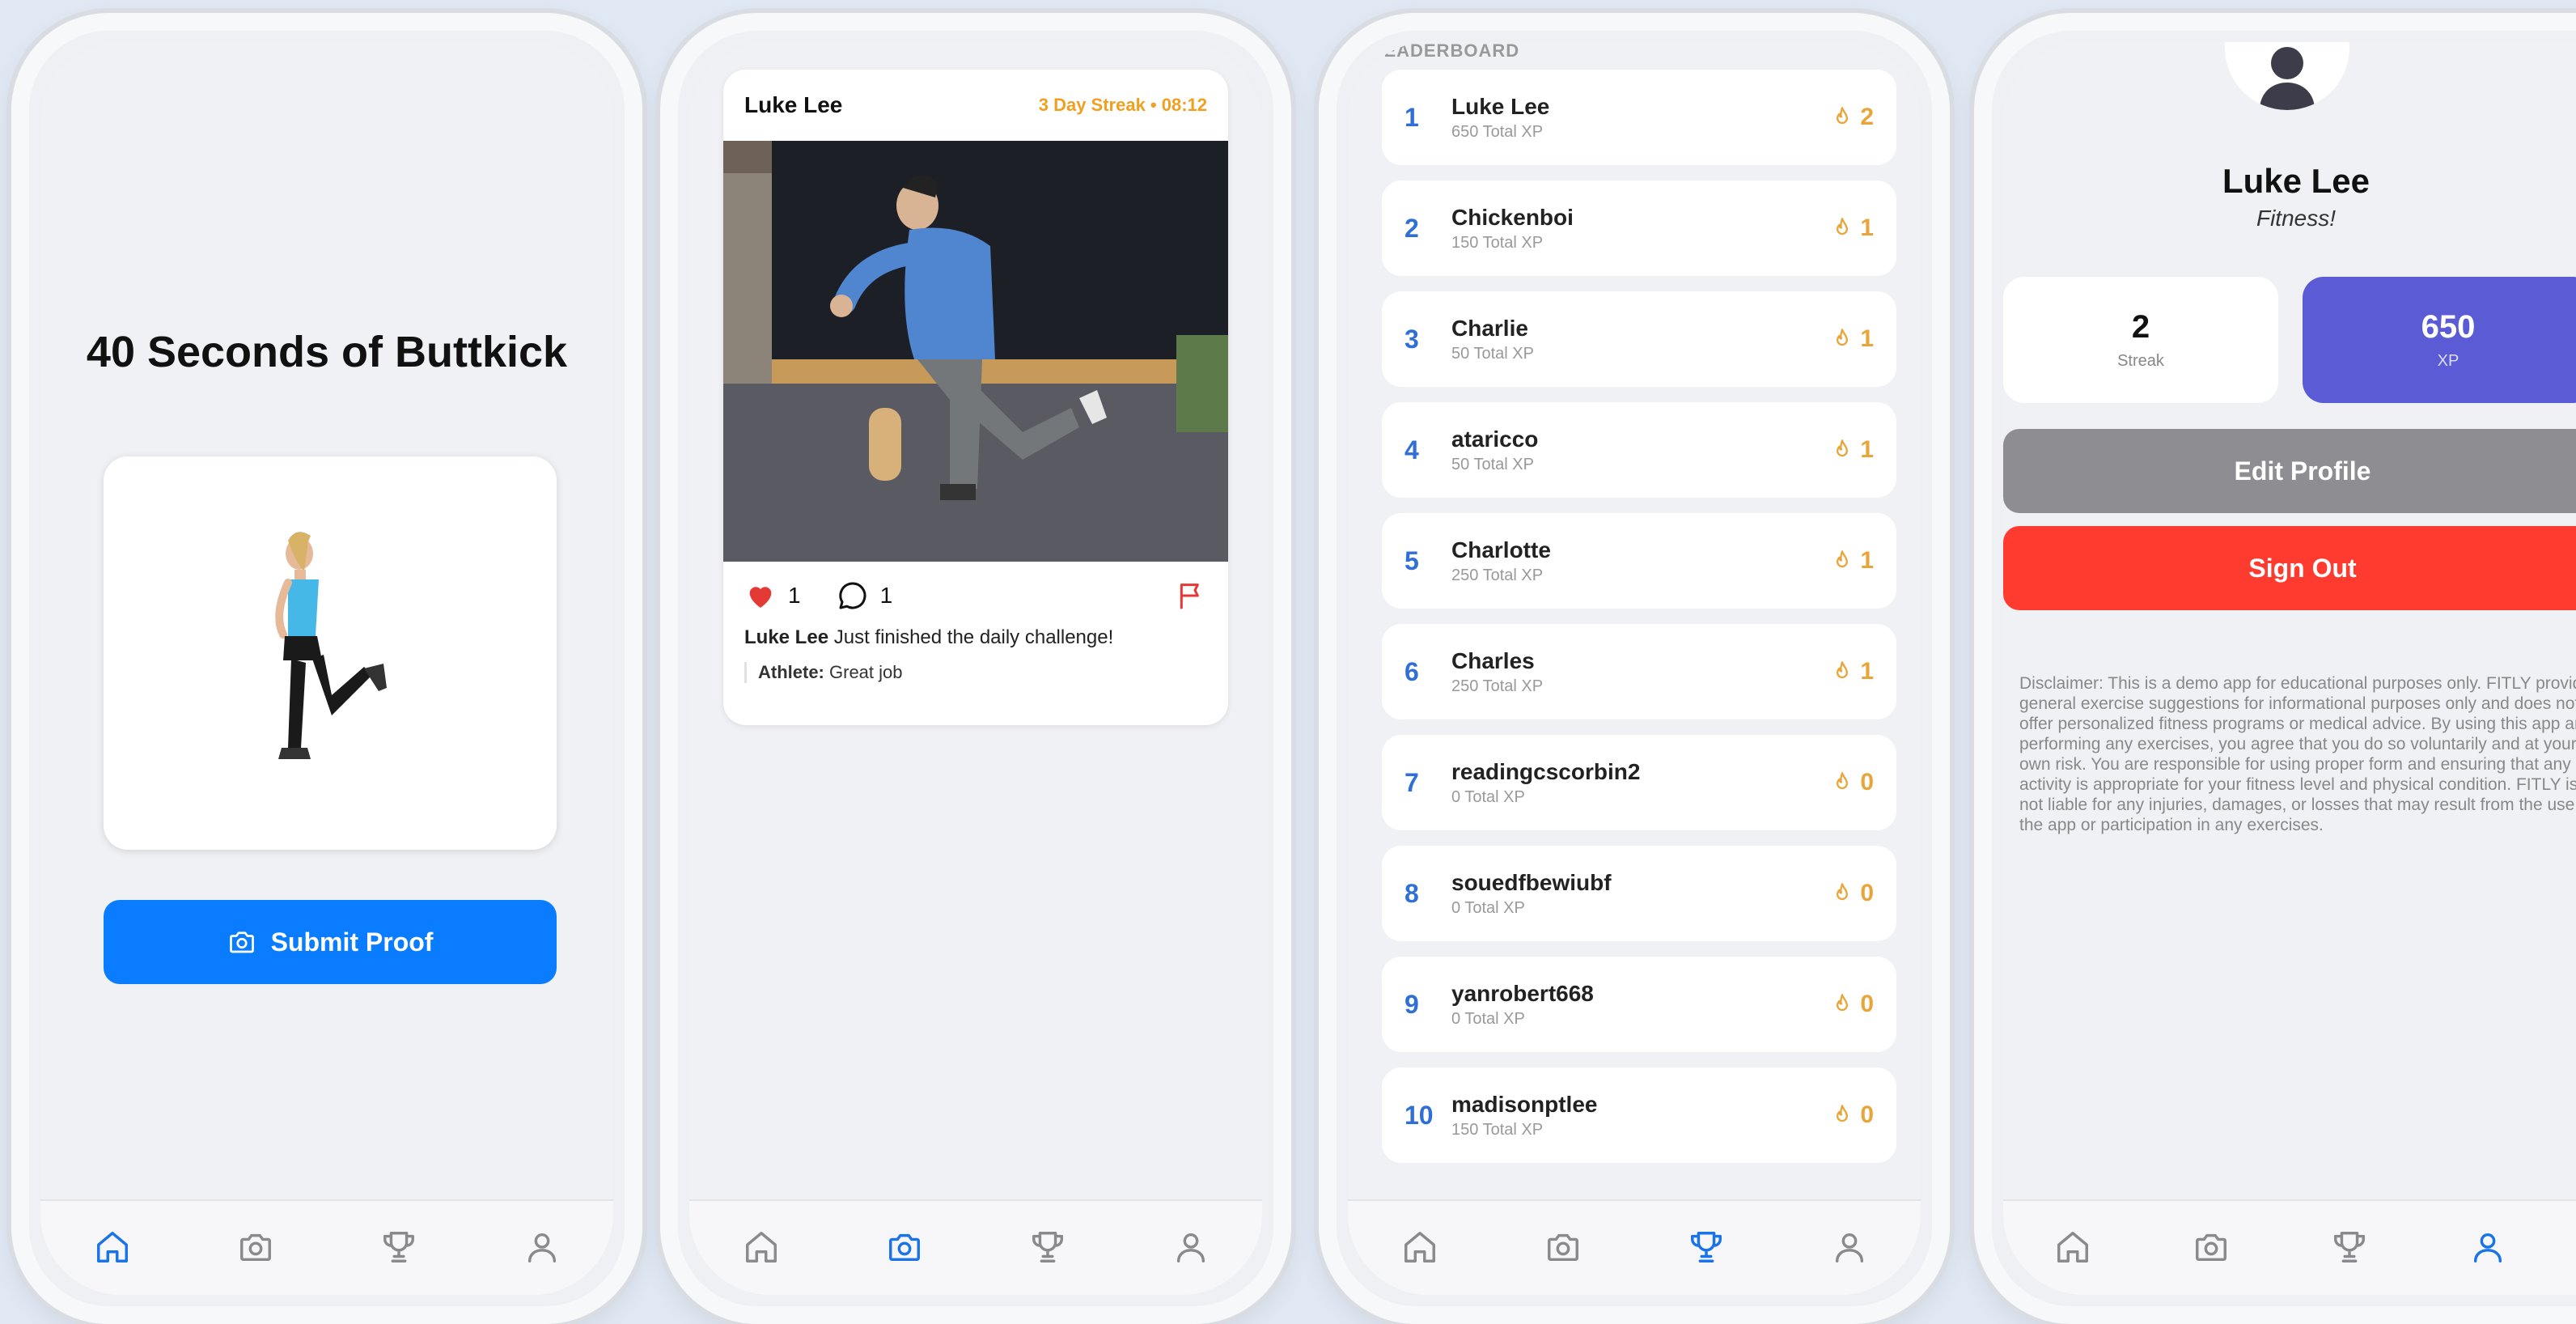  What do you see at coordinates (975, 105) in the screenshot?
I see `post-header: Luke Lee 3 Day Streak • 08:12` at bounding box center [975, 105].